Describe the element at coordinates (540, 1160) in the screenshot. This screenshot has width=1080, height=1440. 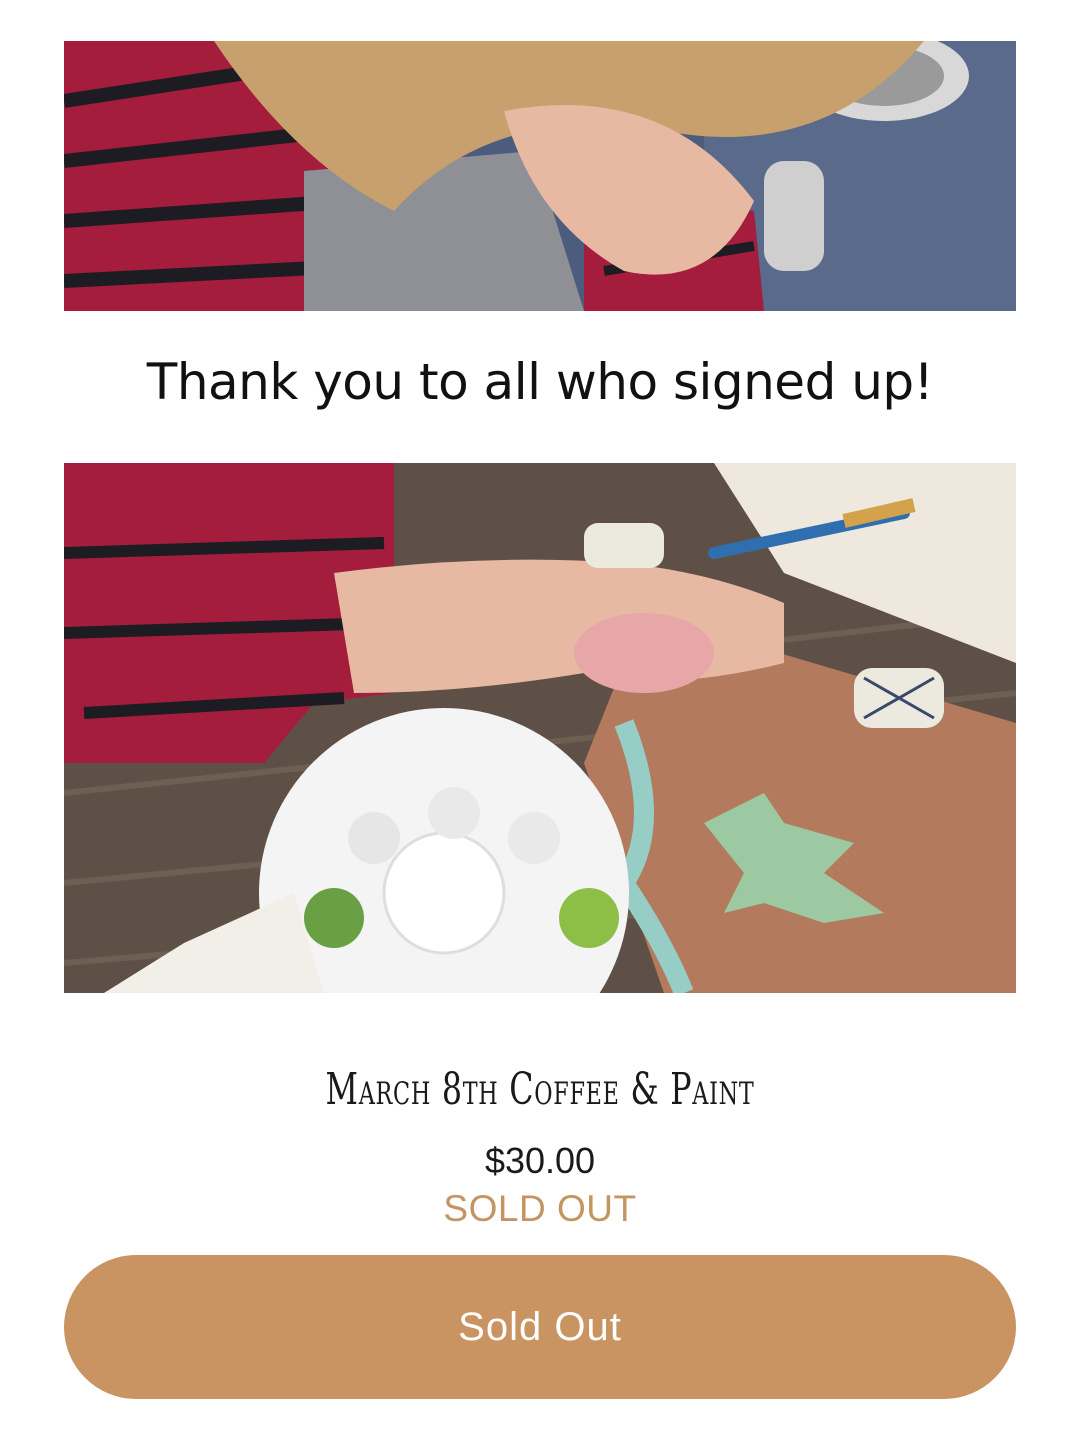
I see `product-price: $30.00` at that location.